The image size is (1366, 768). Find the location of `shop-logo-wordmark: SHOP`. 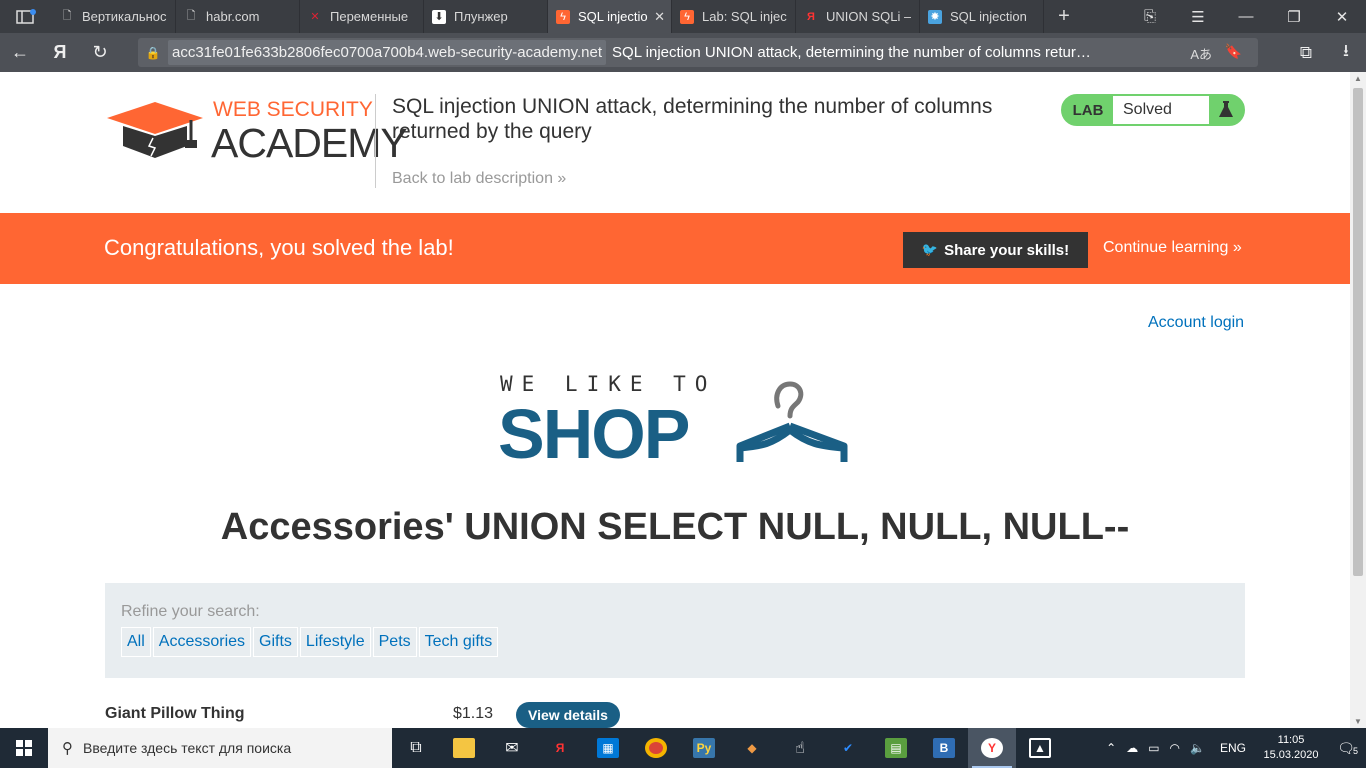

shop-logo-wordmark: SHOP is located at coordinates (594, 434).